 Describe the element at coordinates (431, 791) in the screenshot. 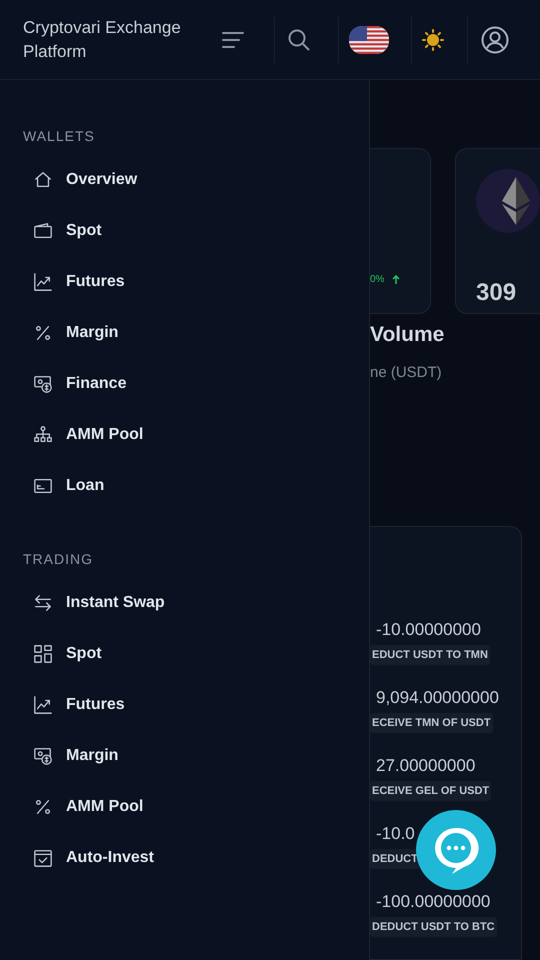

I see `transaction-badge: ECEIVE GEL OF USDT` at that location.